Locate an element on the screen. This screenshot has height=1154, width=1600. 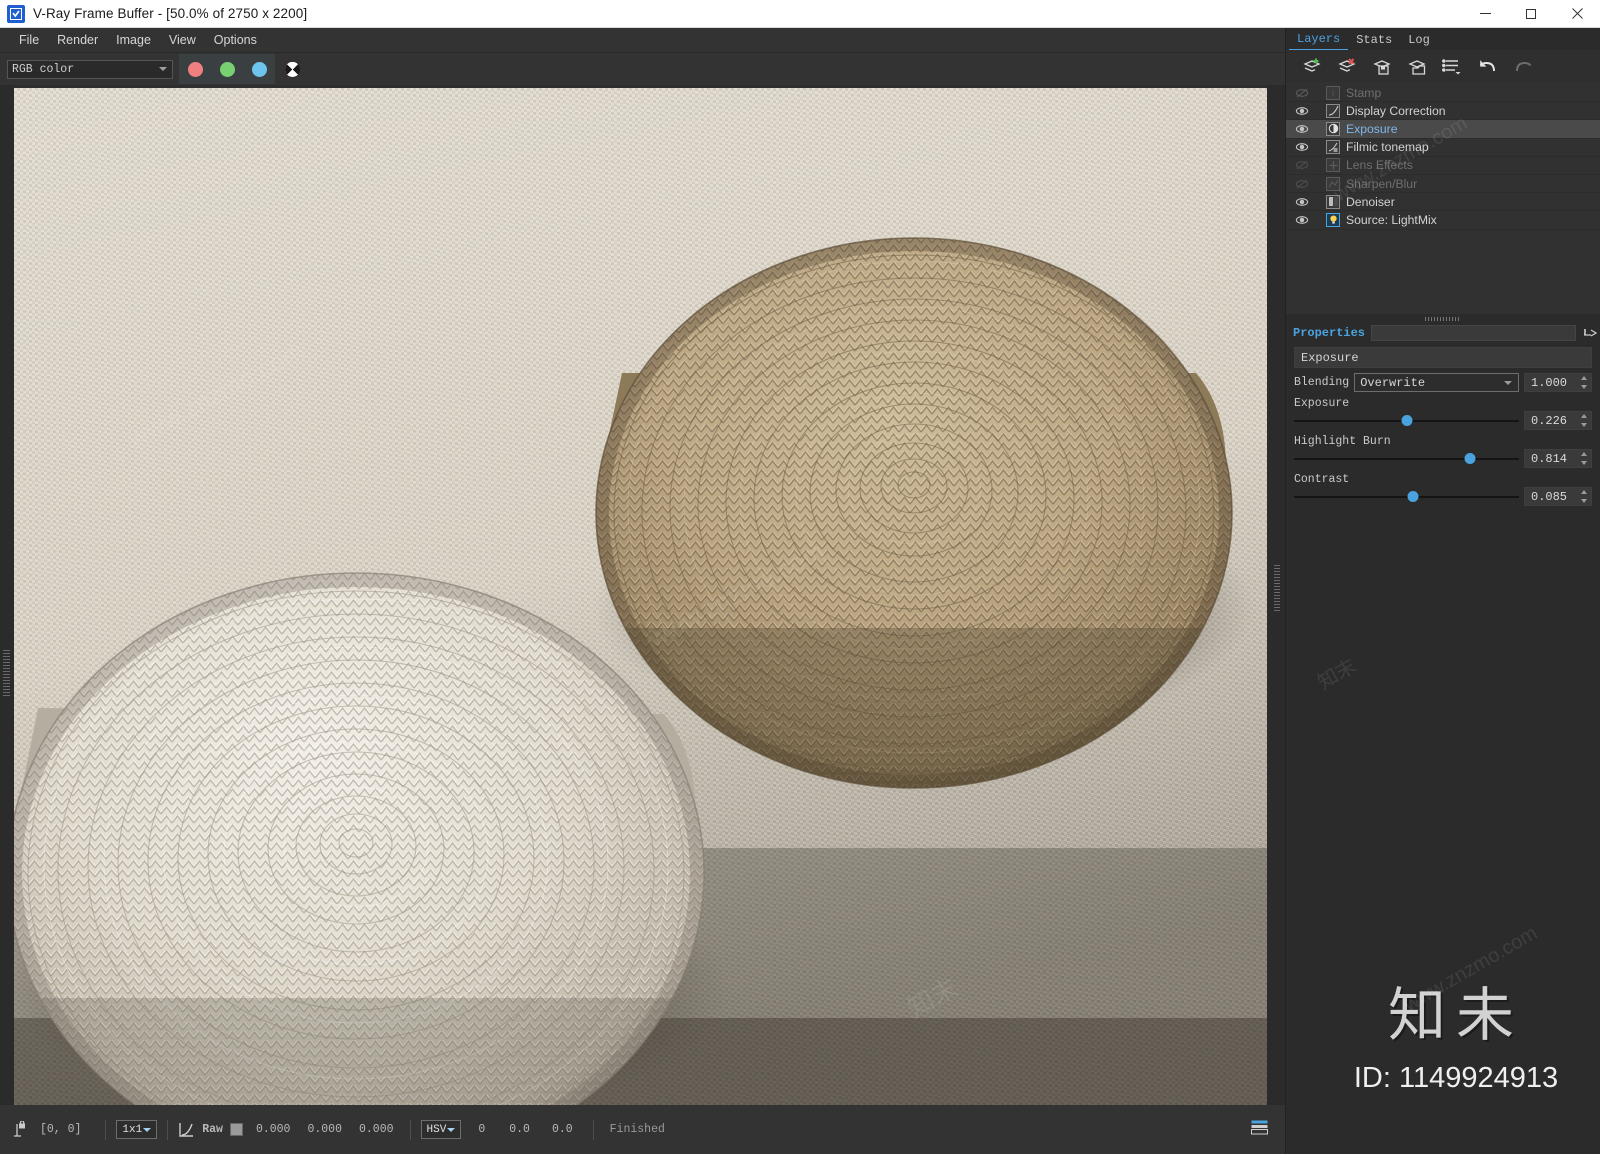
color-mode-select: HSV is located at coordinates (441, 1129).